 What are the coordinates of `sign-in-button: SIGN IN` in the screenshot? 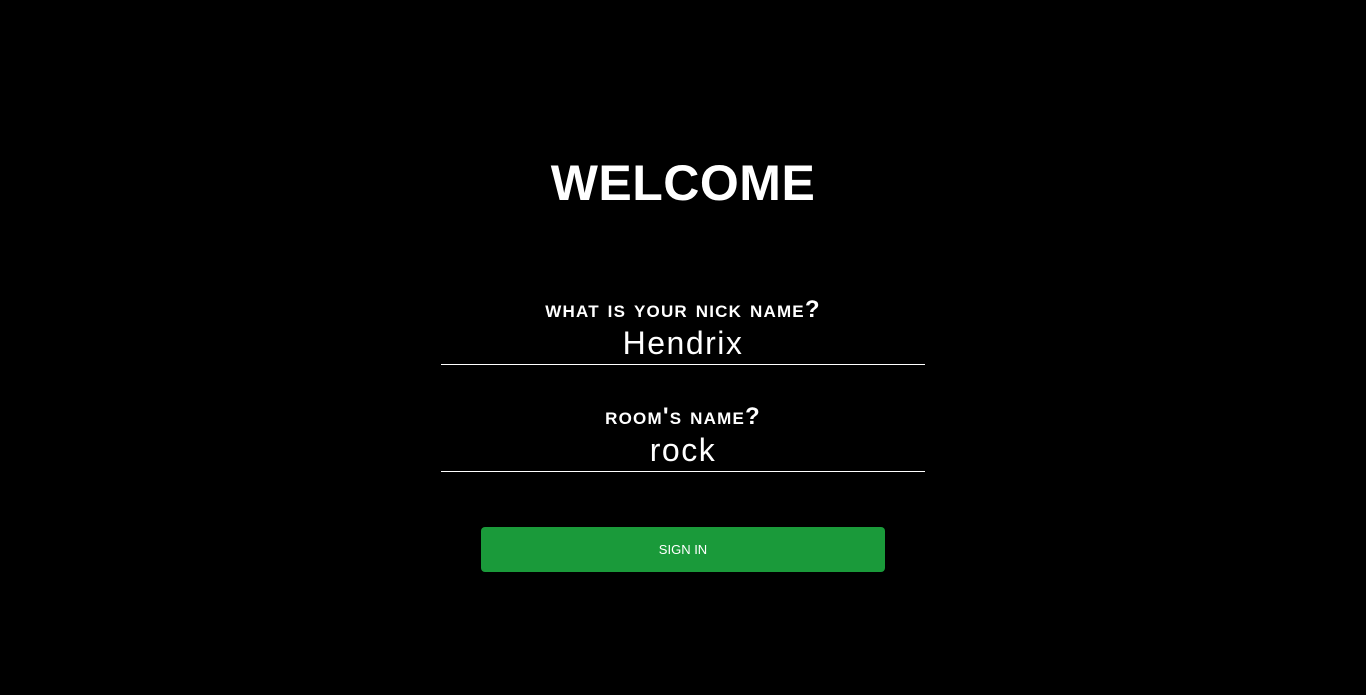 It's located at (683, 549).